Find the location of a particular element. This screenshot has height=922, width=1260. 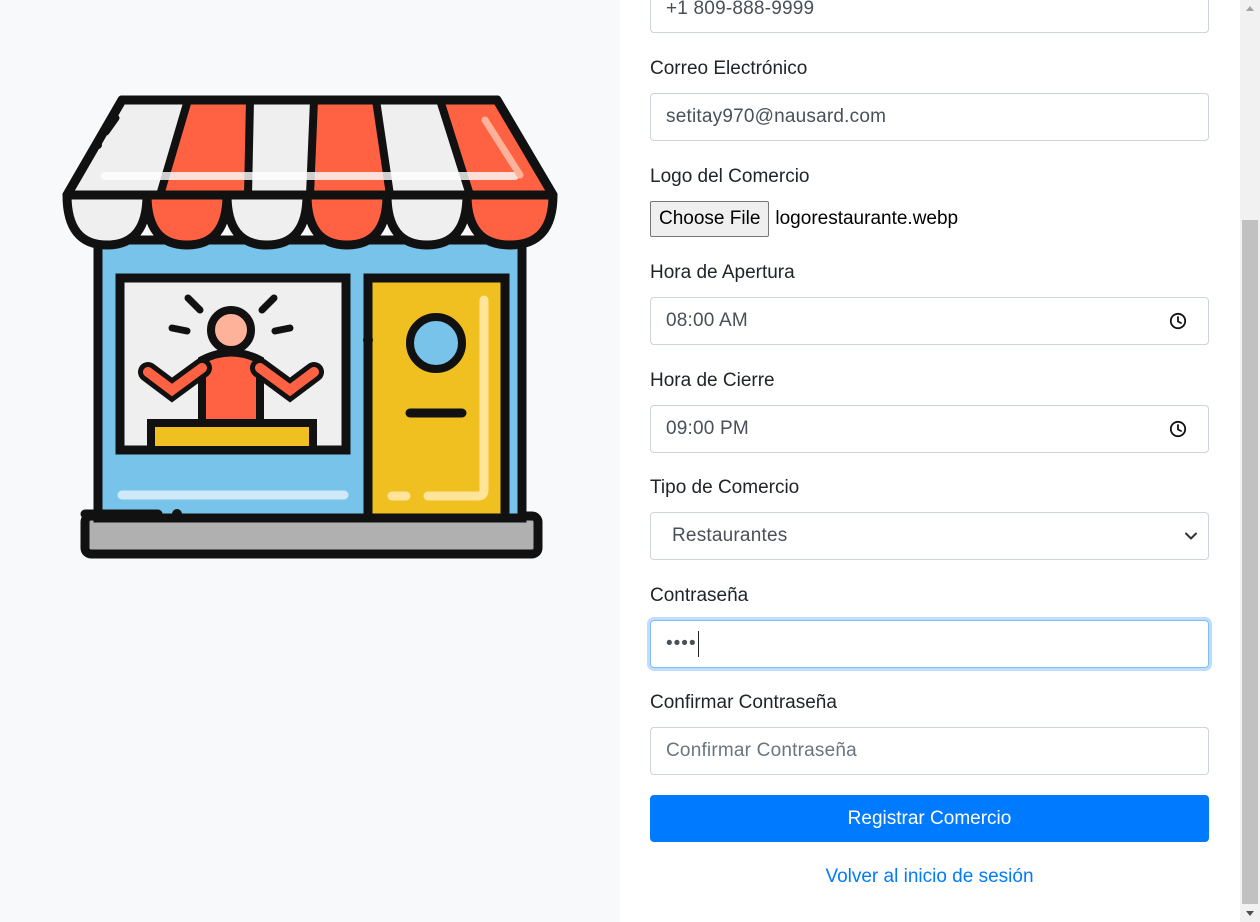

confirm-password-label: Confirmar Contraseña is located at coordinates (743, 702).